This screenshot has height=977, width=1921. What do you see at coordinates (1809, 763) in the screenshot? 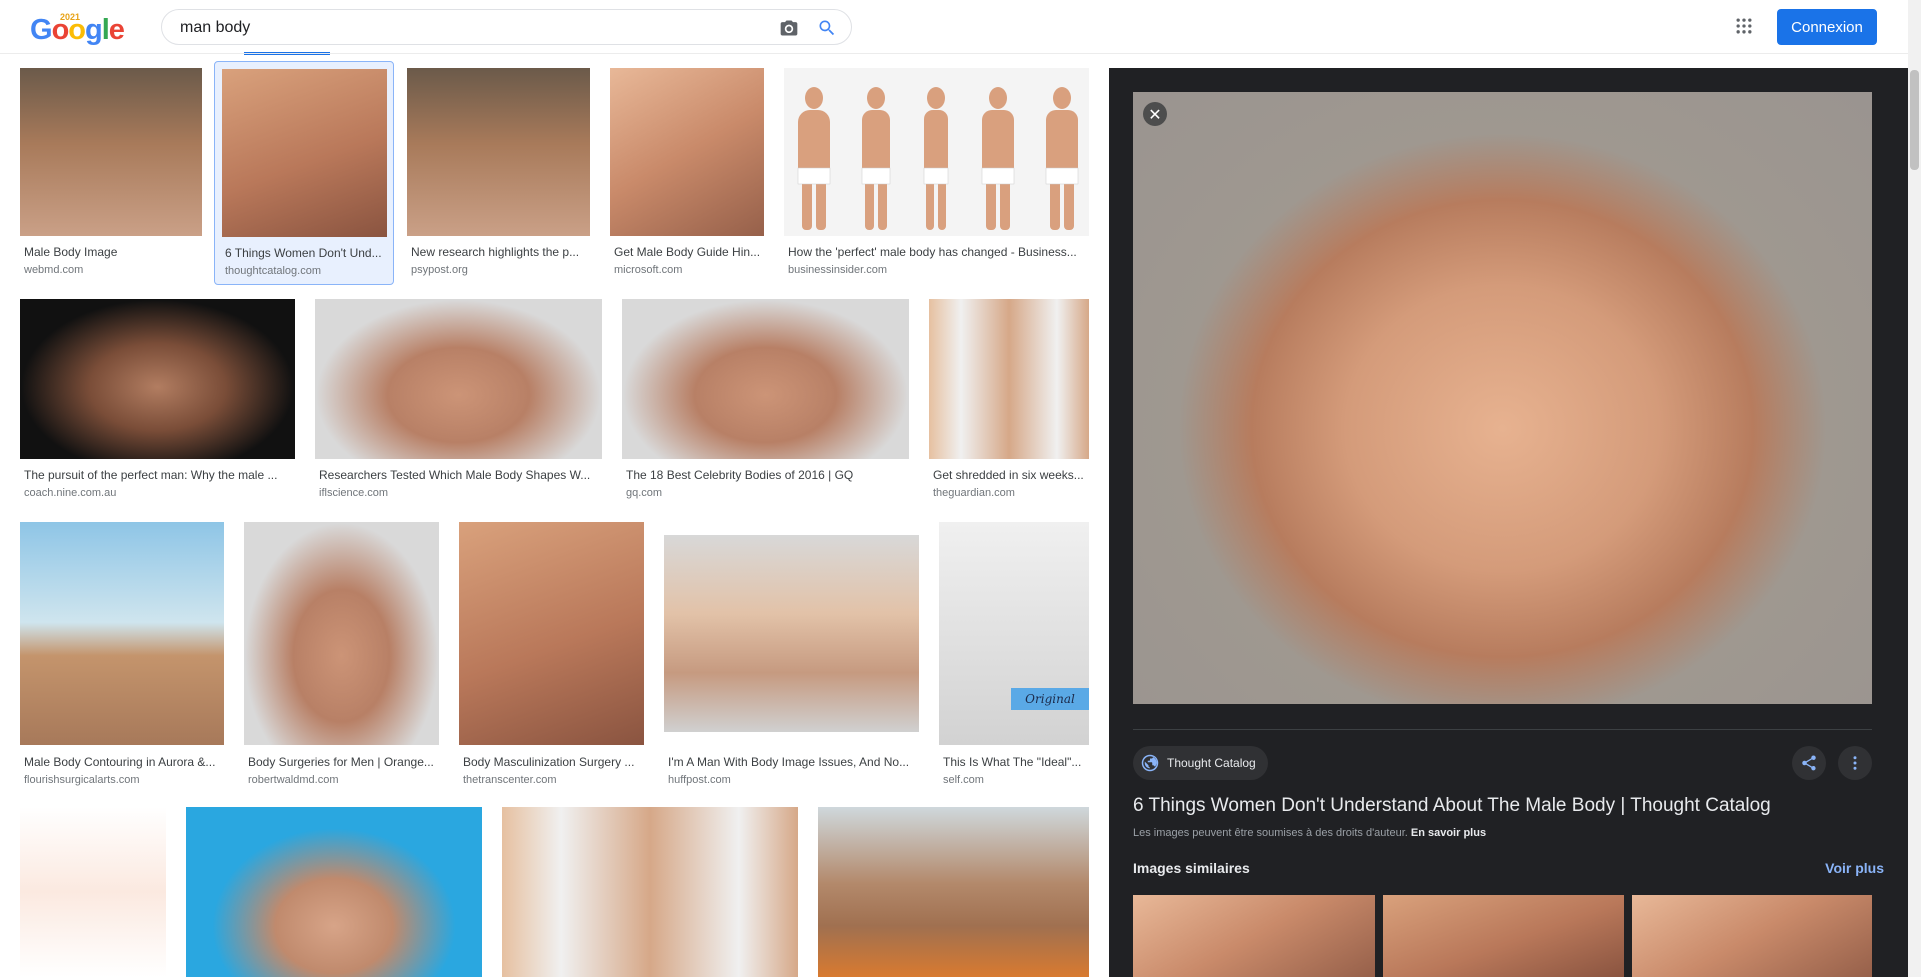
I see `share-button` at bounding box center [1809, 763].